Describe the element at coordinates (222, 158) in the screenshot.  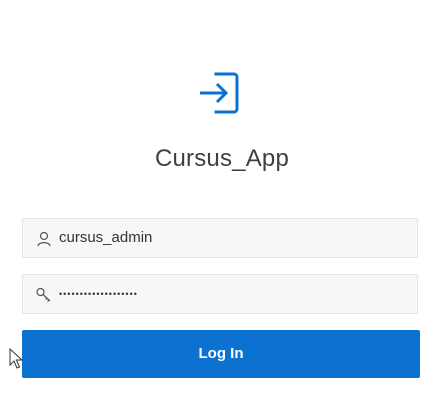
I see `app-title: Cursus_App` at that location.